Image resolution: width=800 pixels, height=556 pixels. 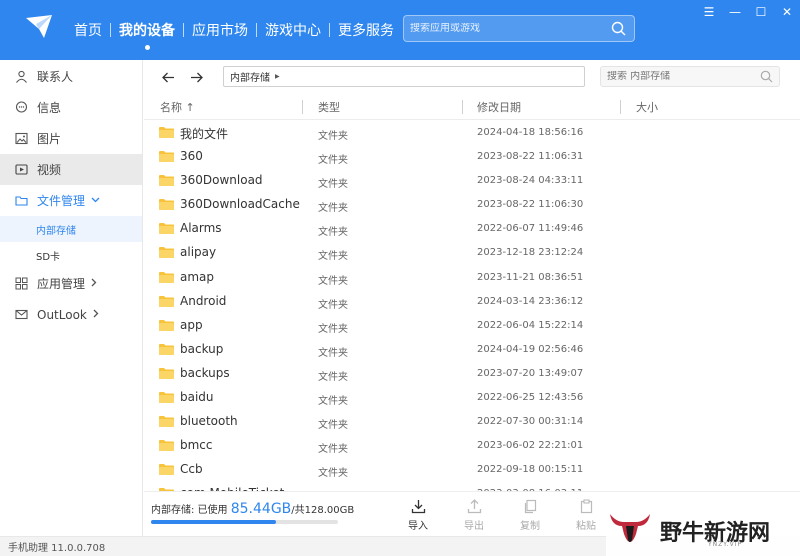 What do you see at coordinates (472, 374) in the screenshot?
I see `file-row: backups 文件夹 2023-07-20 13:49:07` at bounding box center [472, 374].